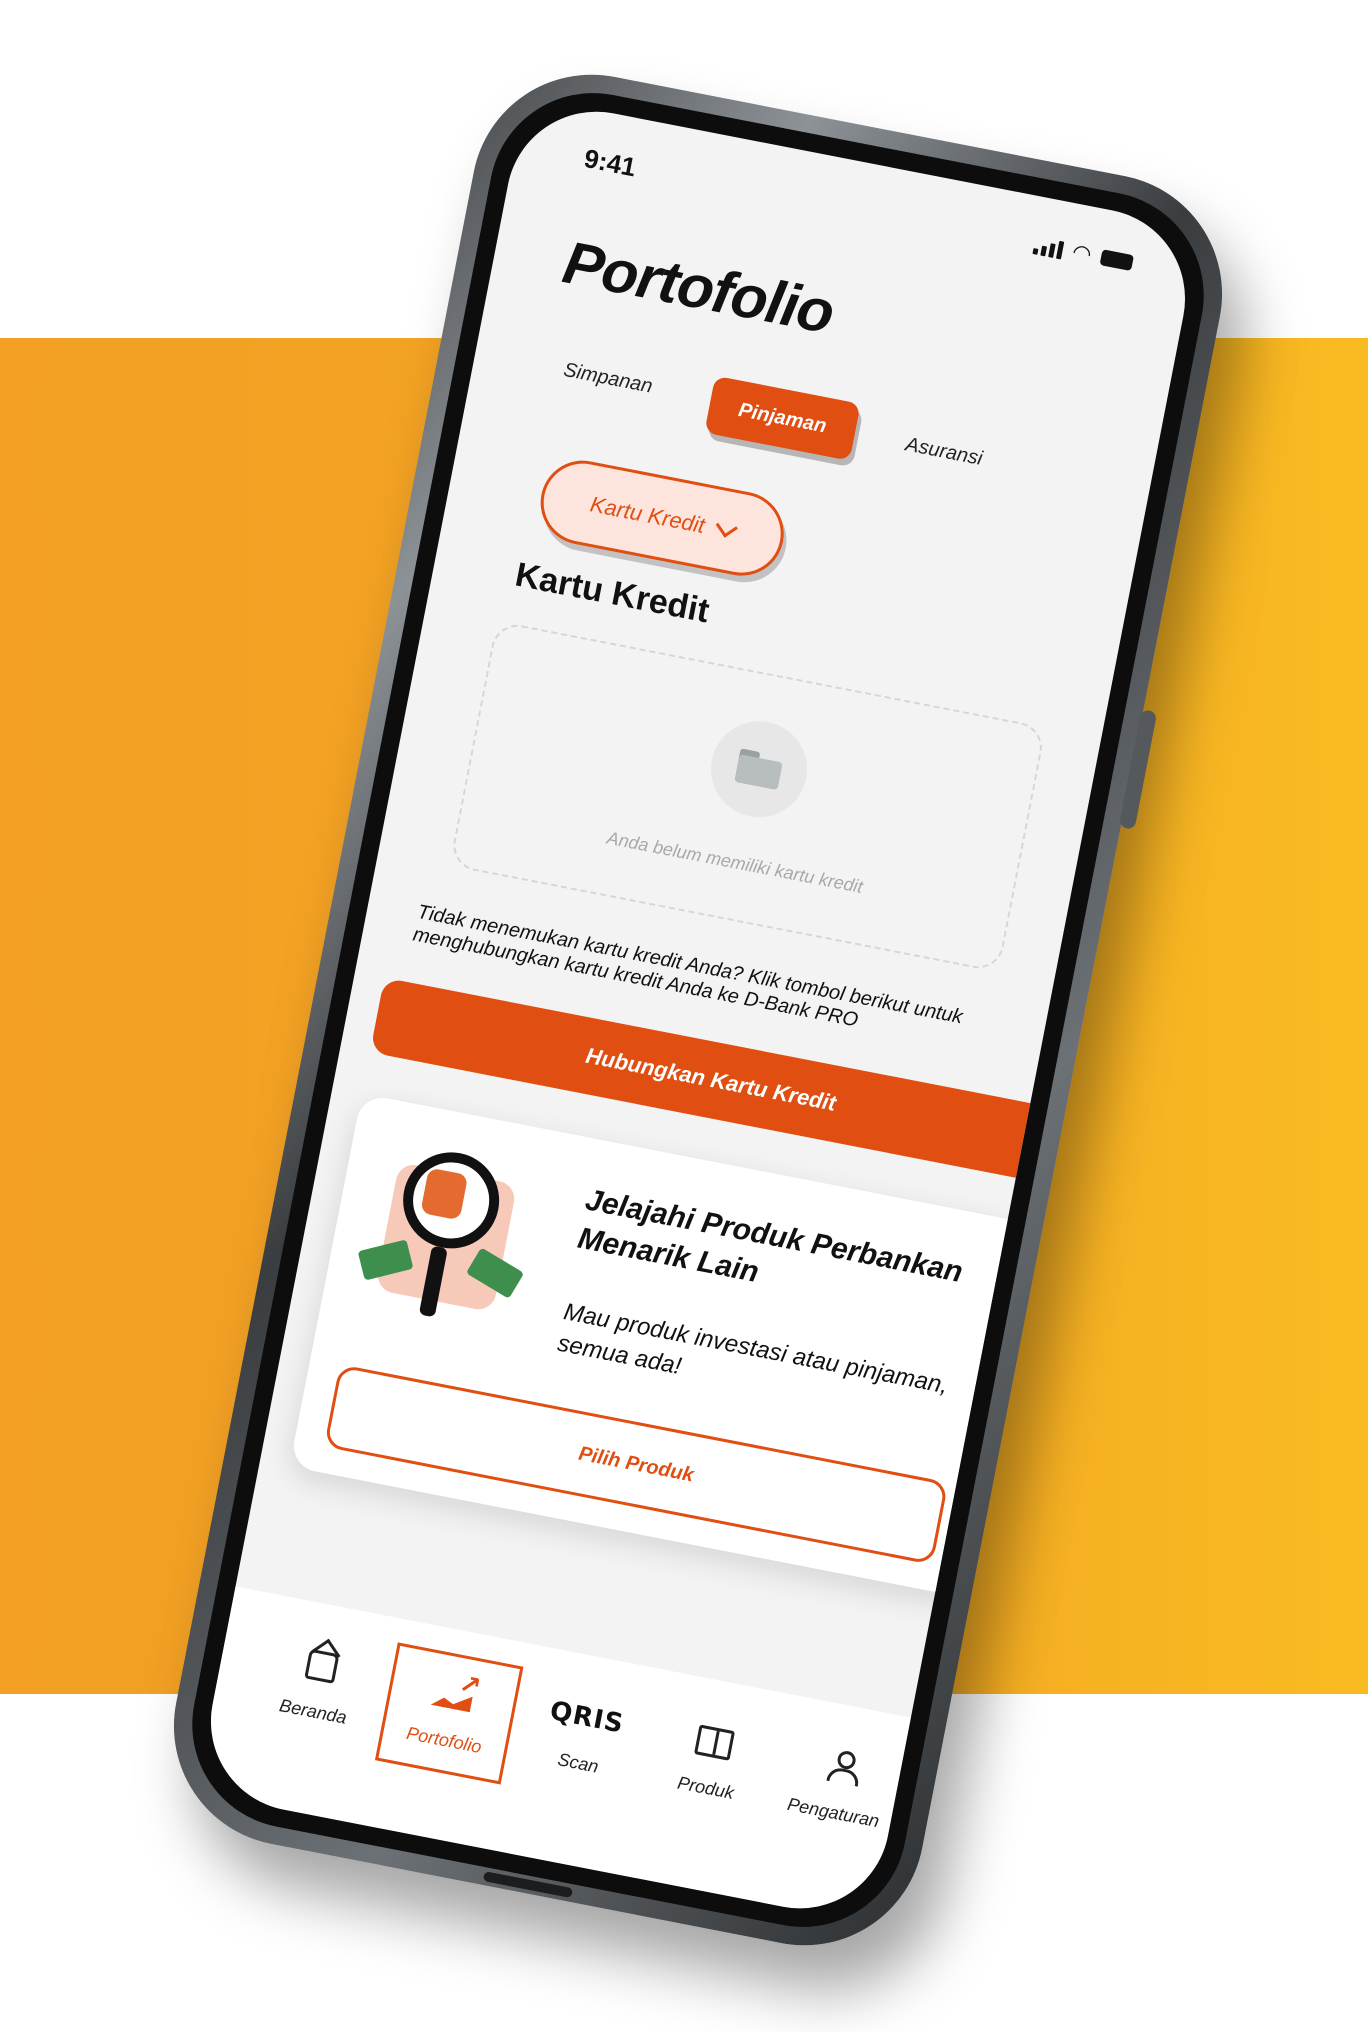  I want to click on empty-state-box: Anda belum memiliki kartu kredit, so click(747, 796).